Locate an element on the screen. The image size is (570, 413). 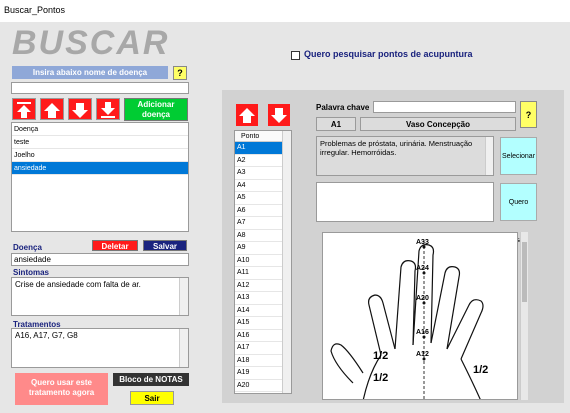
tratamentos-scrollbar is located at coordinates (183, 348).